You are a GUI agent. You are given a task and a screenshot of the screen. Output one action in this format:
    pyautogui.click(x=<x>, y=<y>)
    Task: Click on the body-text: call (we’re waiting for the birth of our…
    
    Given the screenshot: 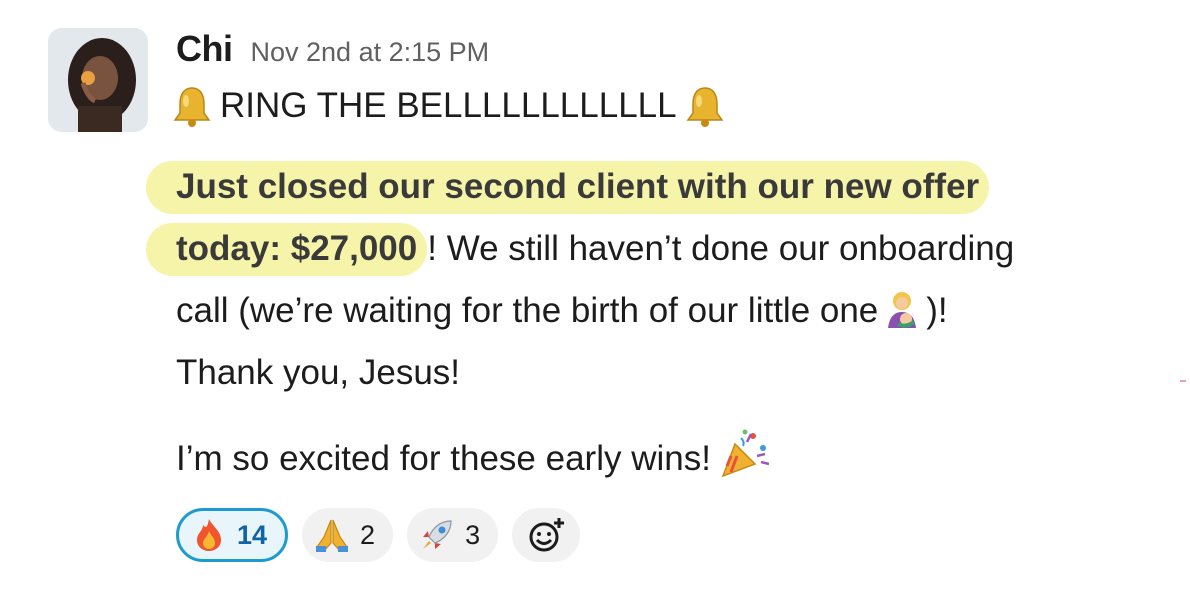 What is the action you would take?
    pyautogui.click(x=527, y=310)
    